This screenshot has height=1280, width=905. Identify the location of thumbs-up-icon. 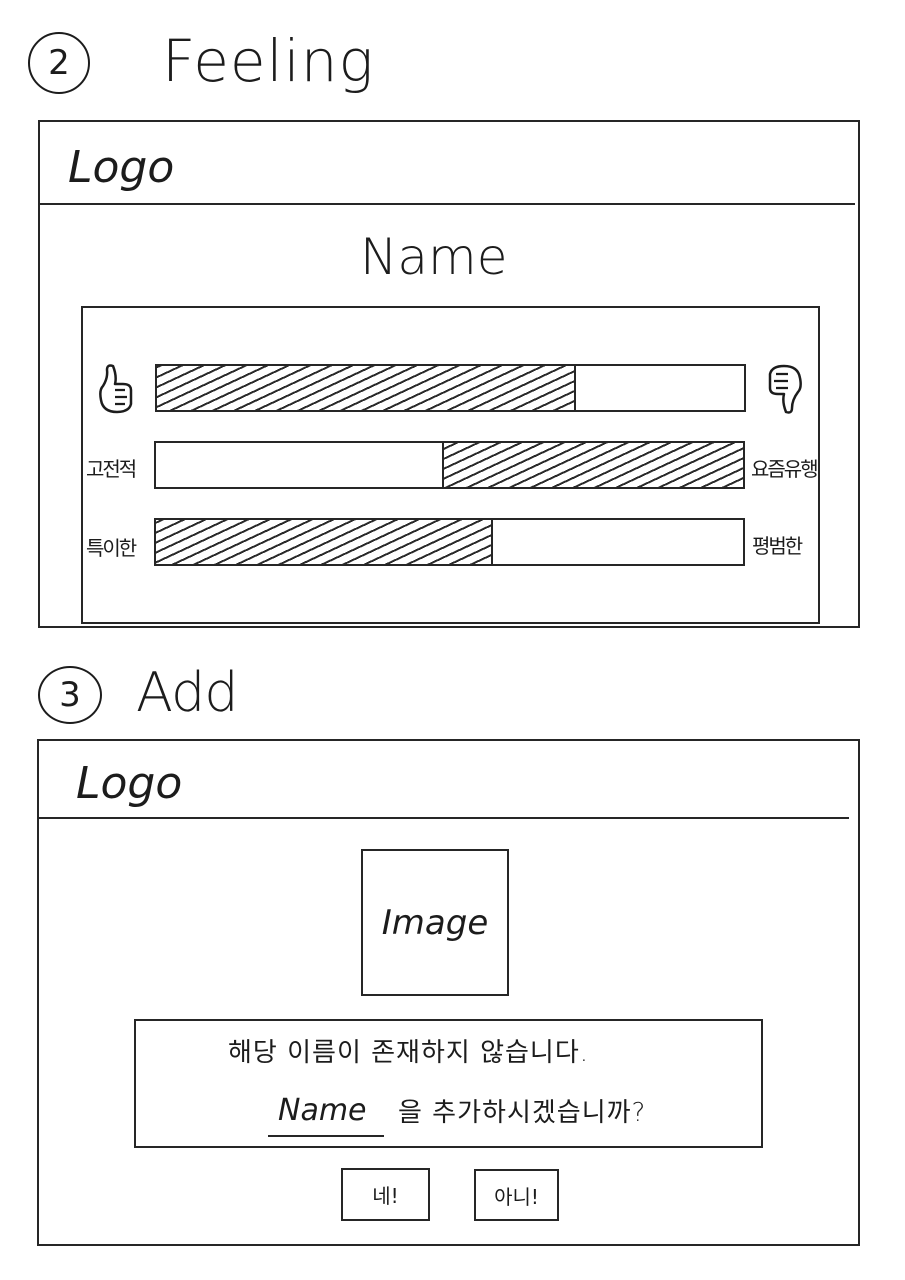
(117, 388).